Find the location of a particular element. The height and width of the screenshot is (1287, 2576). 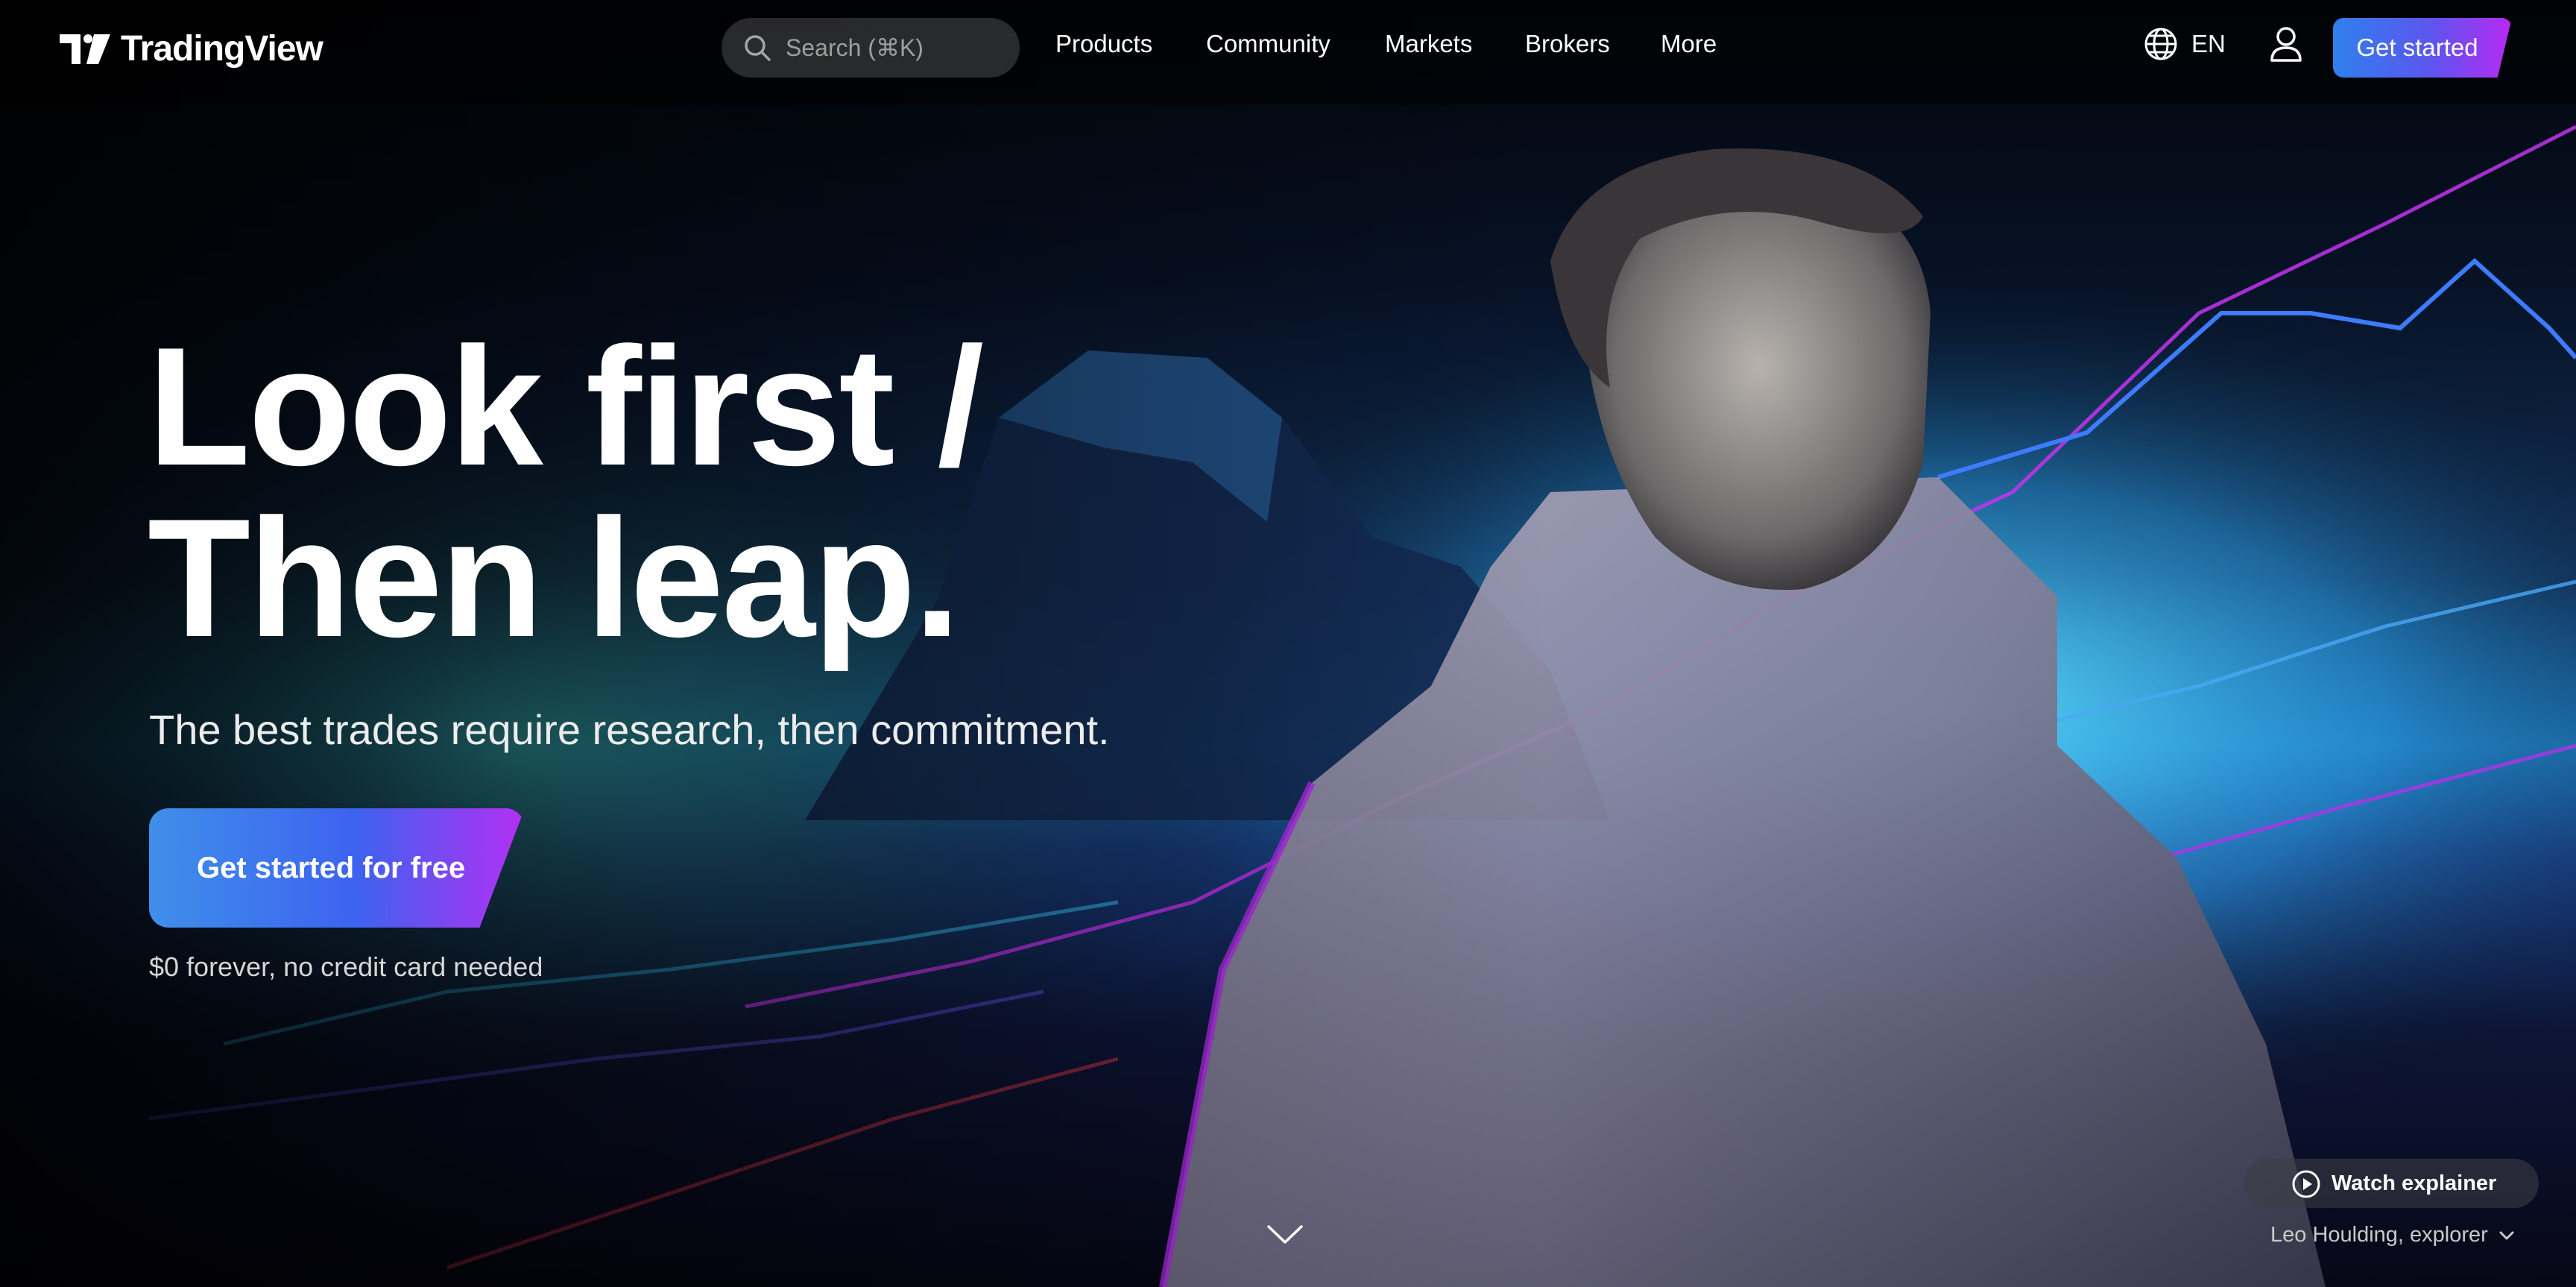

scroll-down-button is located at coordinates (1285, 1236).